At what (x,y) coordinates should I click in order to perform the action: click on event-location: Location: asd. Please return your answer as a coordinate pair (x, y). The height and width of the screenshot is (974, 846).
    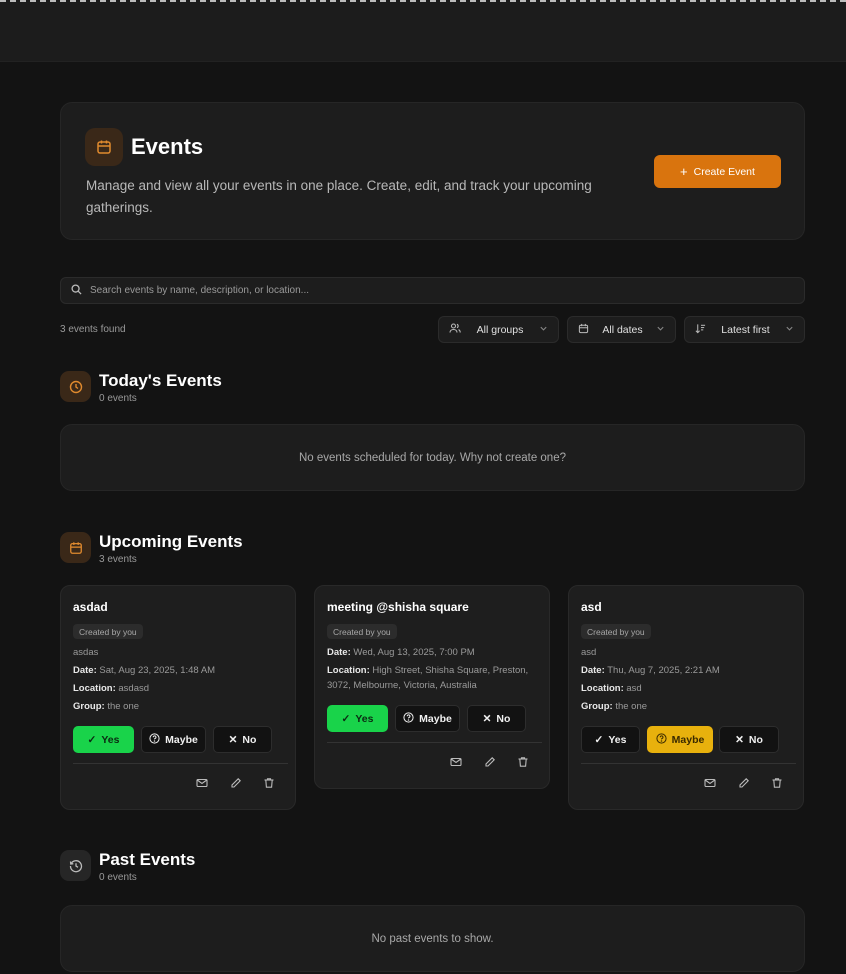
    Looking at the image, I should click on (611, 688).